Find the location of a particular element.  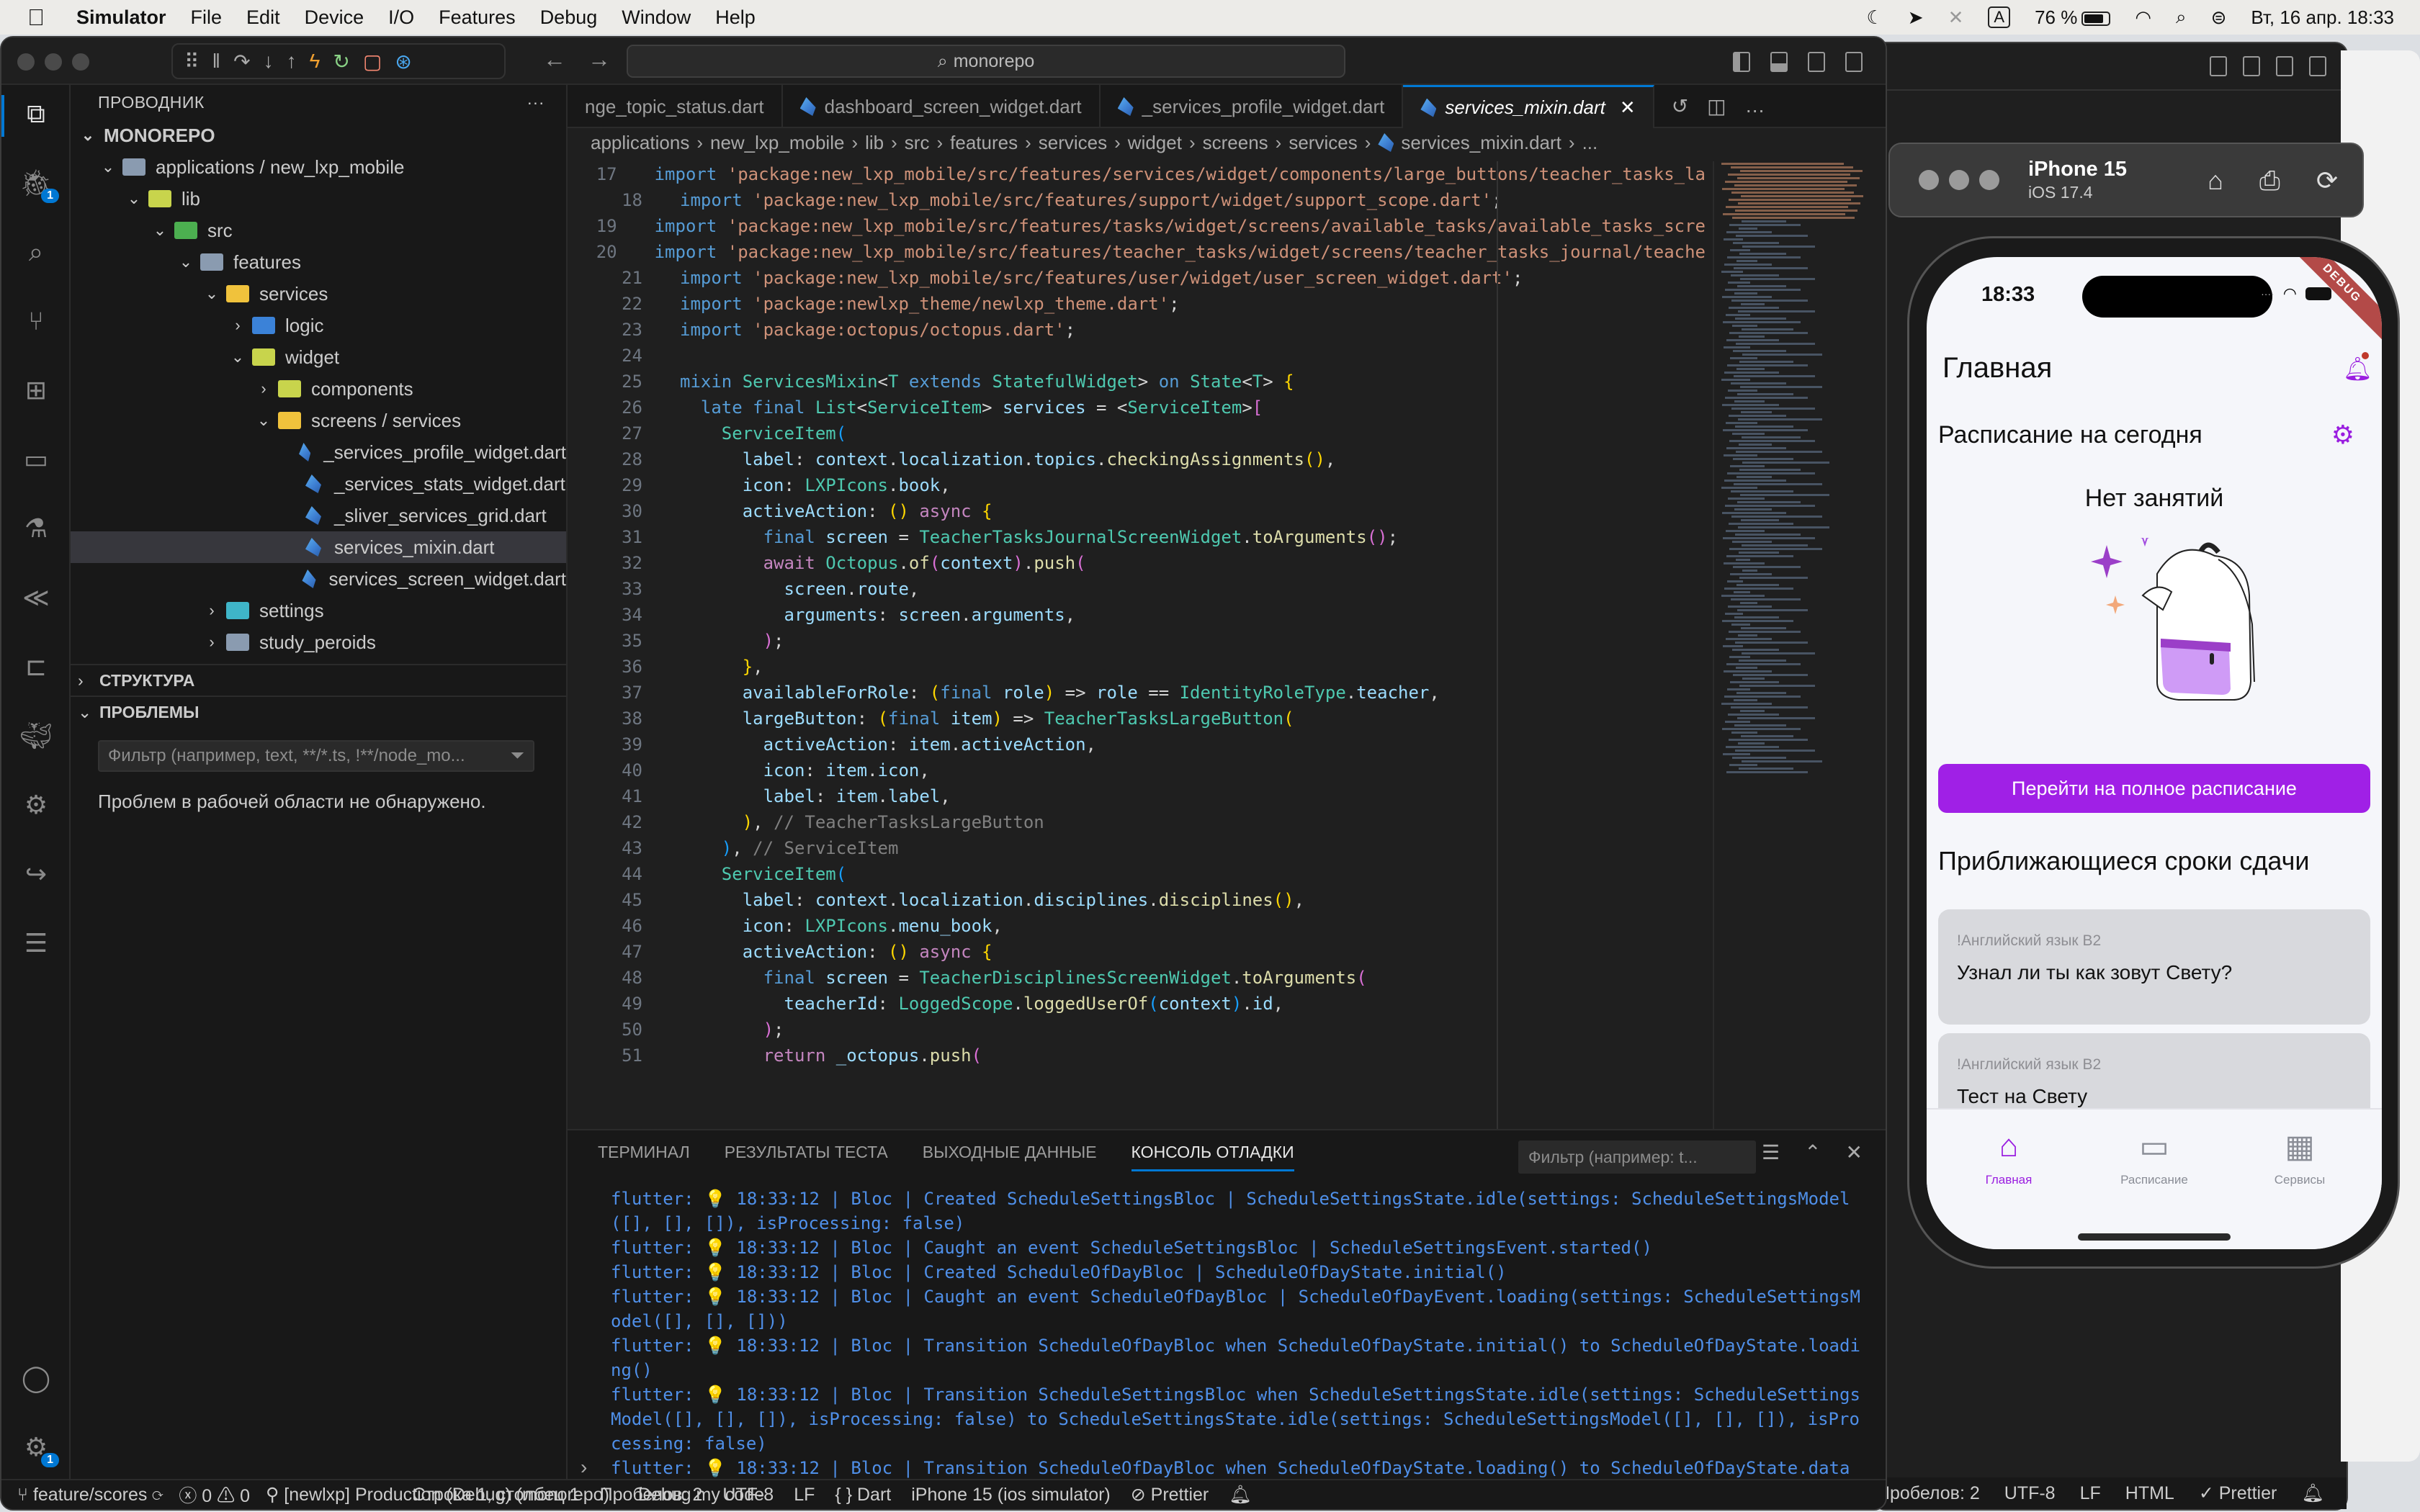

bluetooth-off-icon: ✕ is located at coordinates (1956, 17).